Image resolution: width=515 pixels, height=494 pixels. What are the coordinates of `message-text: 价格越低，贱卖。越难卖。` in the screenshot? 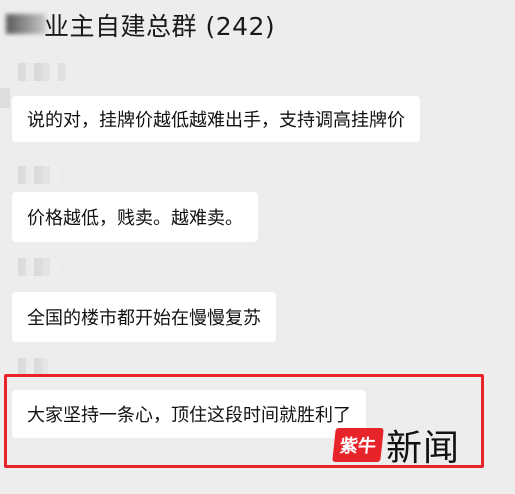 It's located at (135, 218).